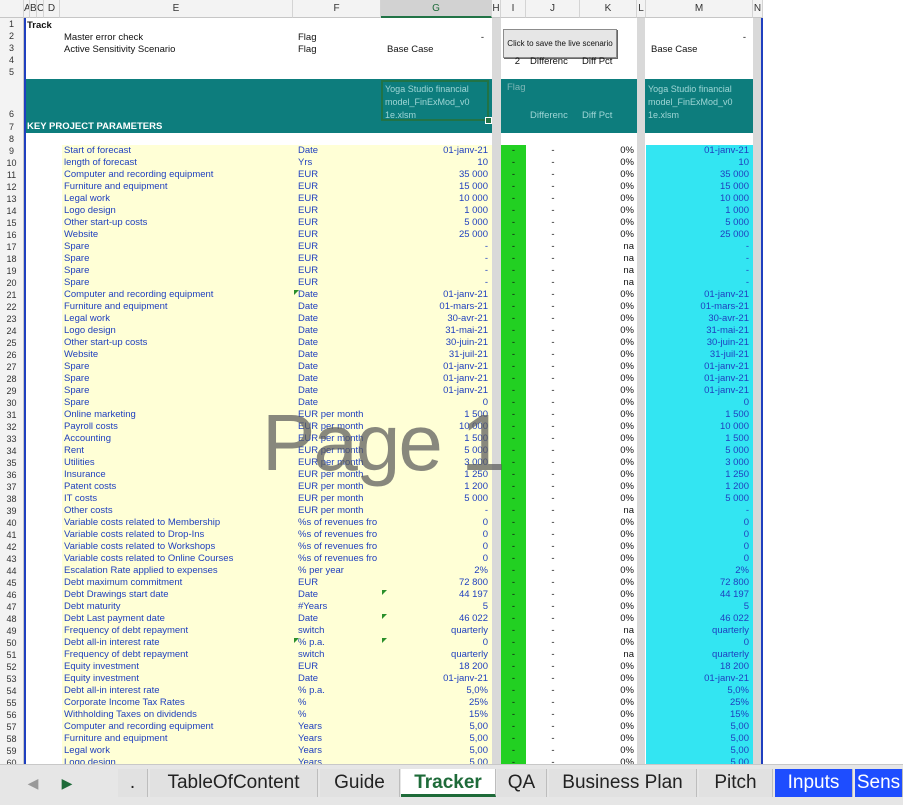  Describe the element at coordinates (12, 295) in the screenshot. I see `row-number: 21` at that location.